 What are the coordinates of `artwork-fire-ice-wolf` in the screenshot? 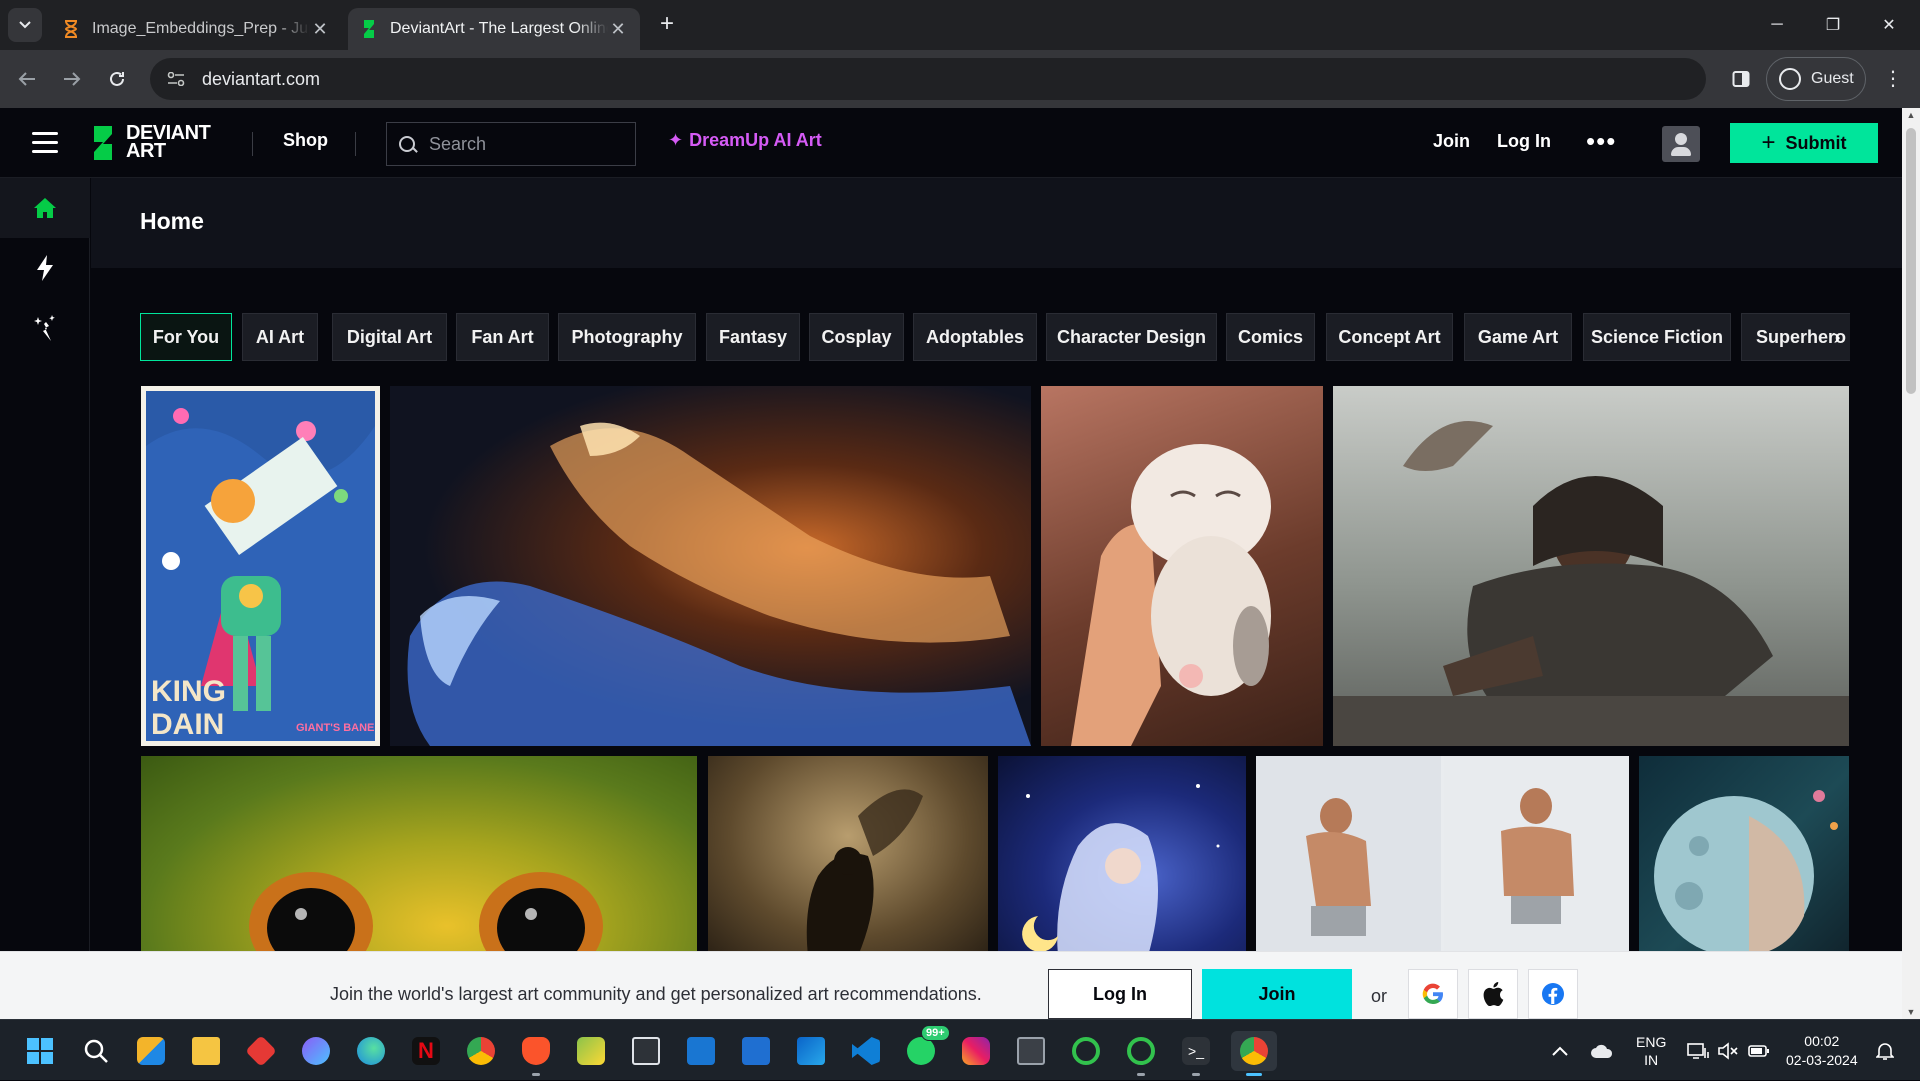 It's located at (710, 566).